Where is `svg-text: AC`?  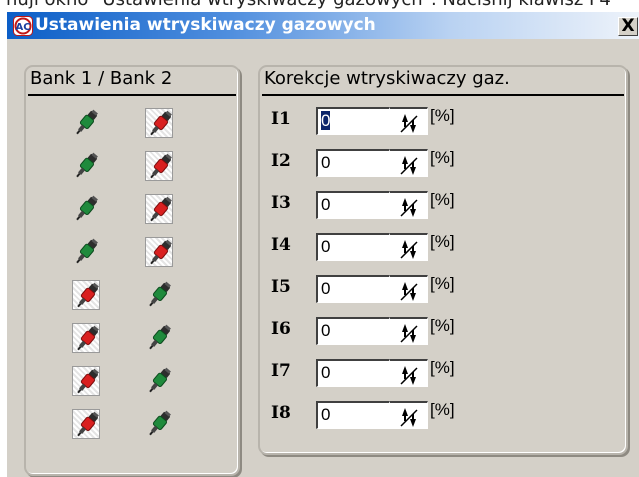
svg-text: AC is located at coordinates (22, 27).